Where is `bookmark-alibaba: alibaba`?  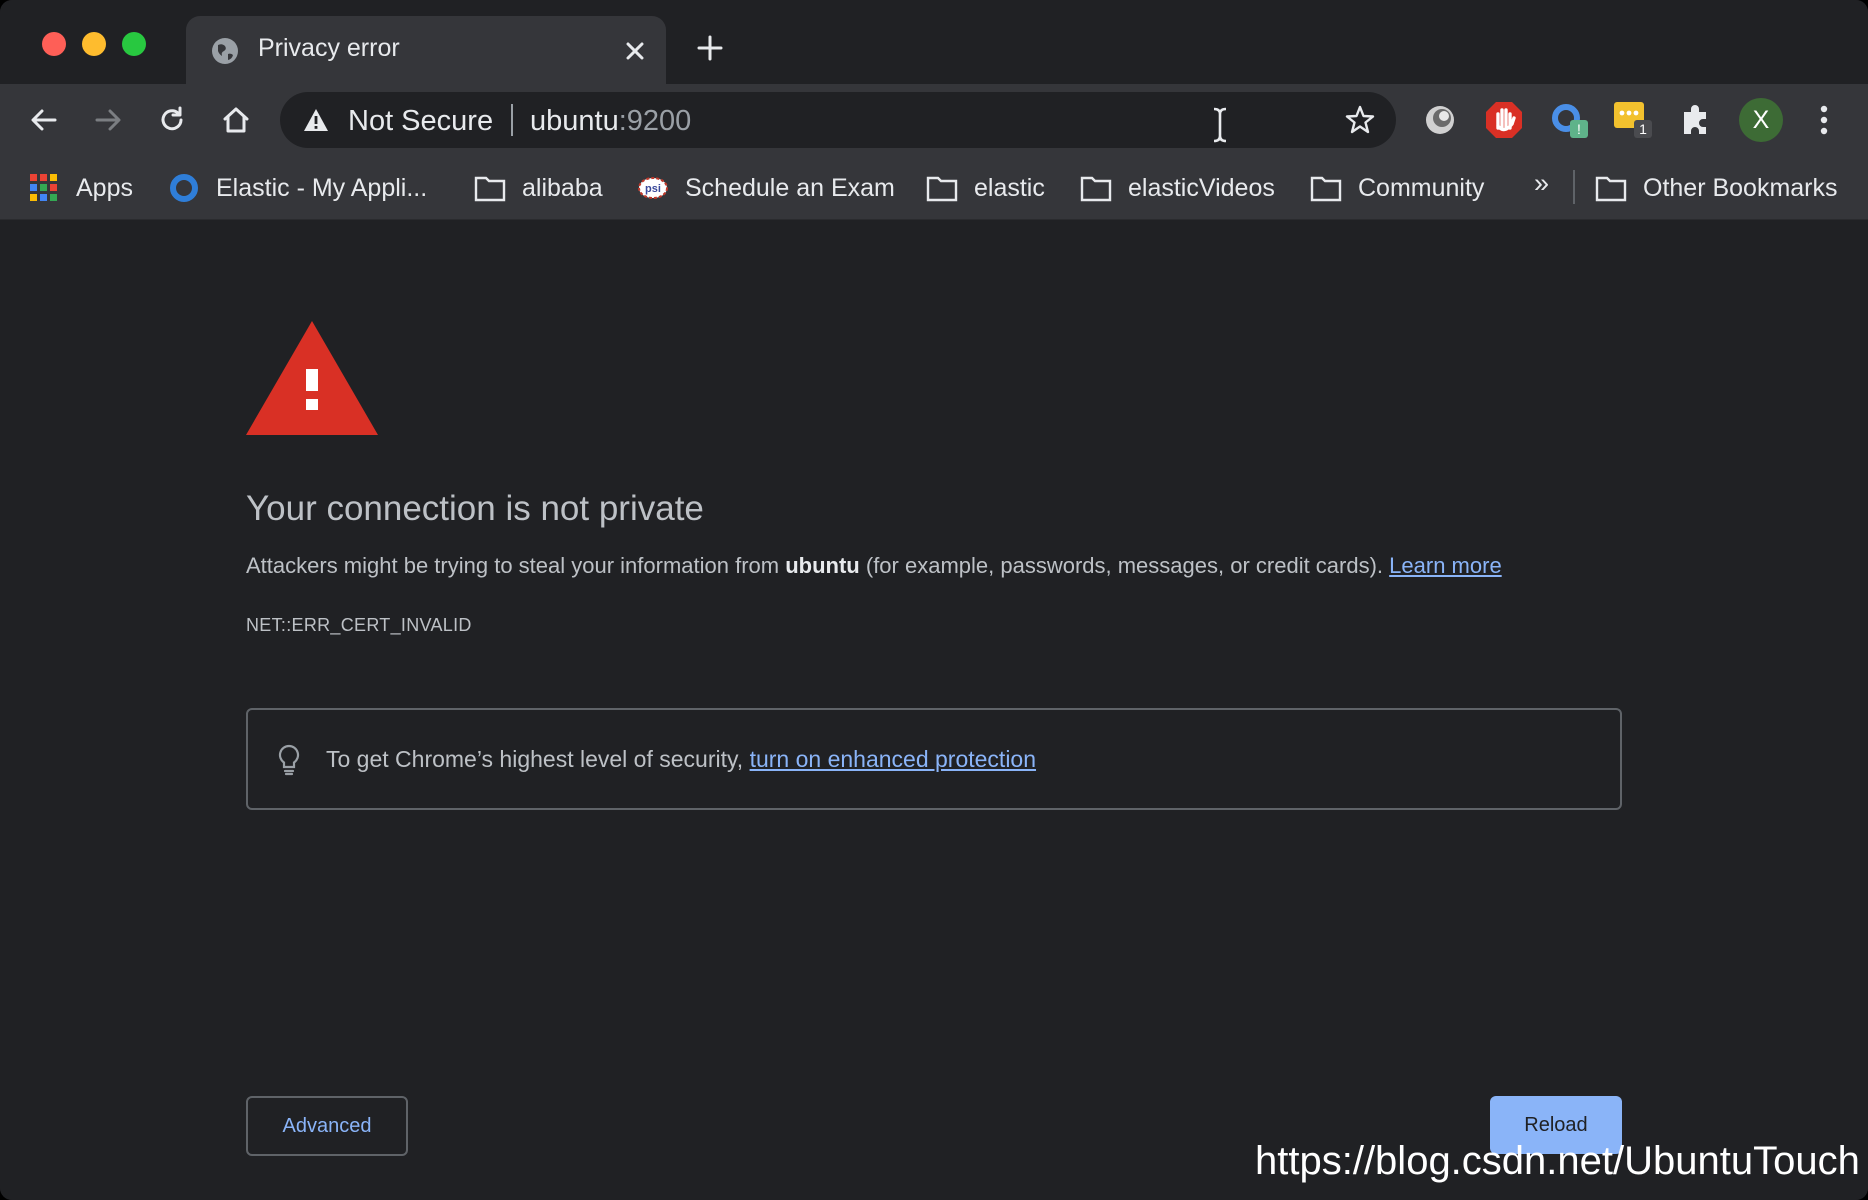
bookmark-alibaba: alibaba is located at coordinates (538, 188).